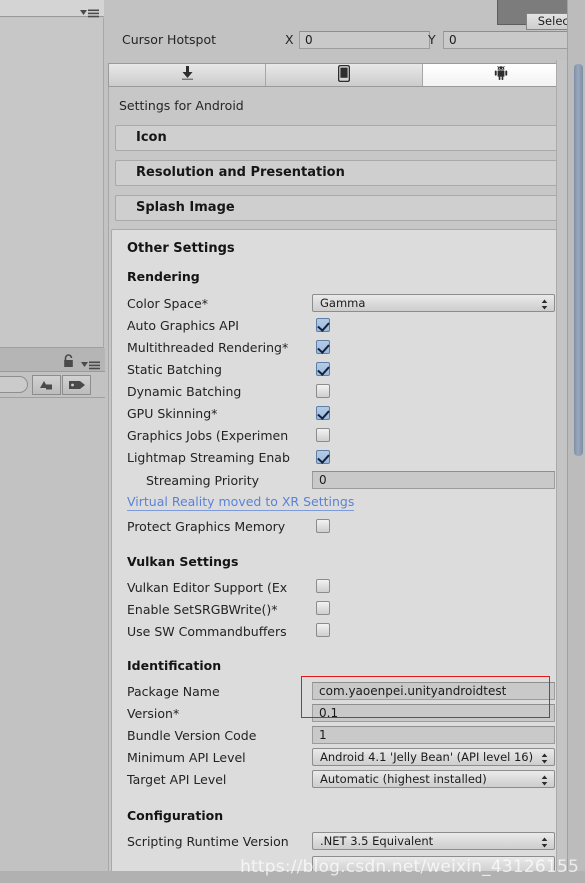 The image size is (585, 883). What do you see at coordinates (181, 248) in the screenshot?
I see `other-settings-title: Other Settings` at bounding box center [181, 248].